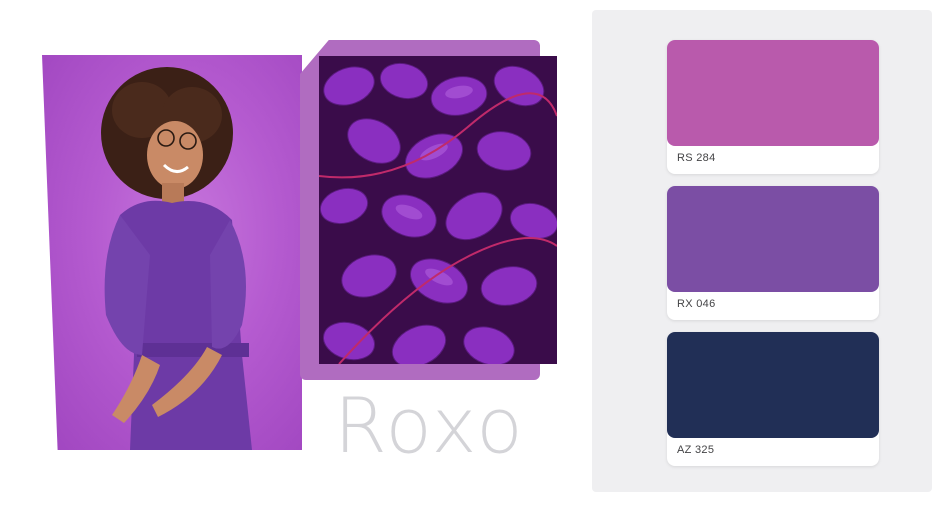 The height and width of the screenshot is (506, 932). Describe the element at coordinates (696, 304) in the screenshot. I see `swatch-code: RX 046` at that location.